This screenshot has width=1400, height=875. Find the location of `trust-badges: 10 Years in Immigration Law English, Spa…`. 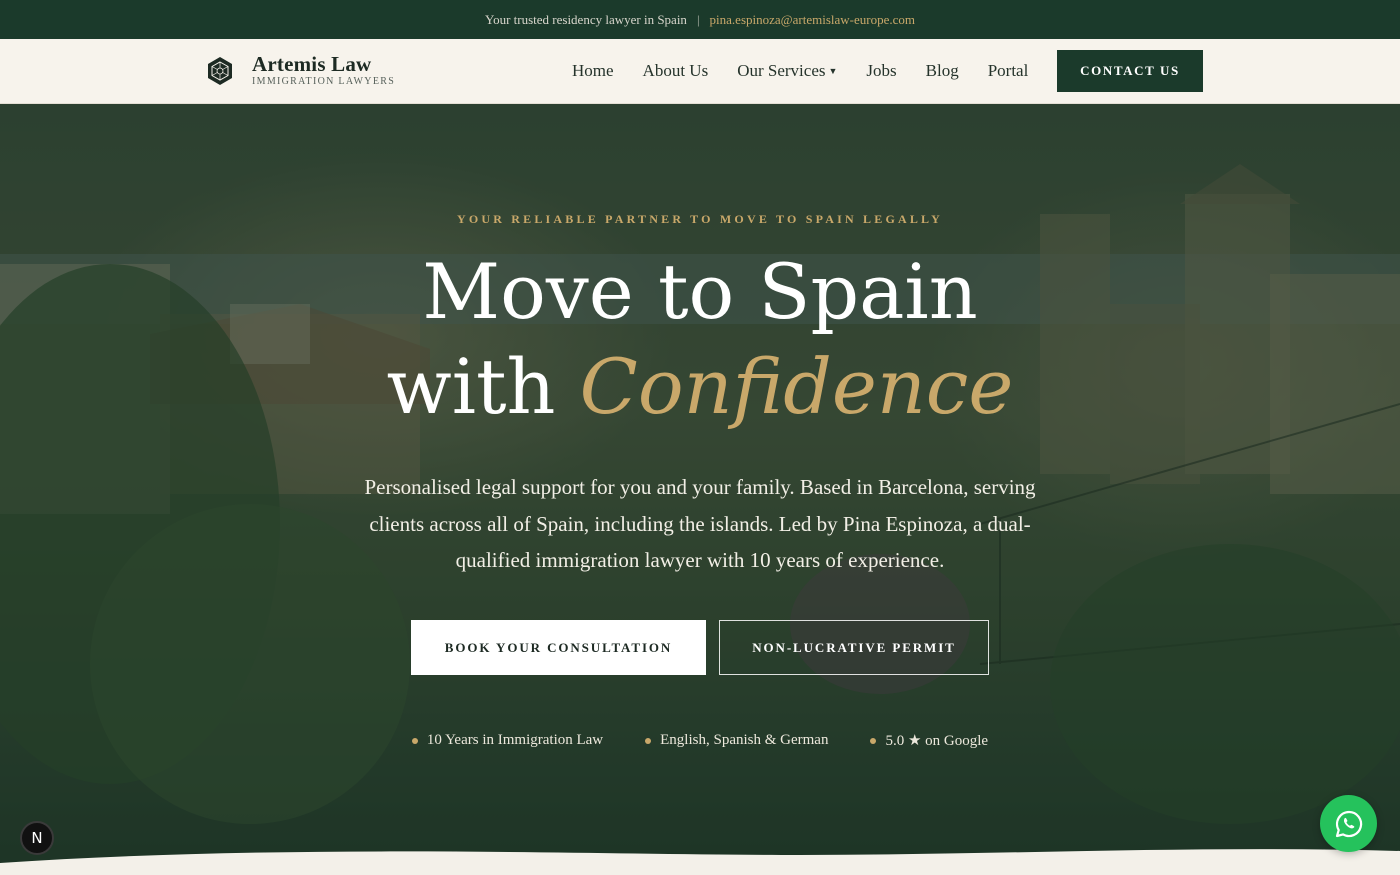

trust-badges: 10 Years in Immigration Law English, Spa… is located at coordinates (700, 740).